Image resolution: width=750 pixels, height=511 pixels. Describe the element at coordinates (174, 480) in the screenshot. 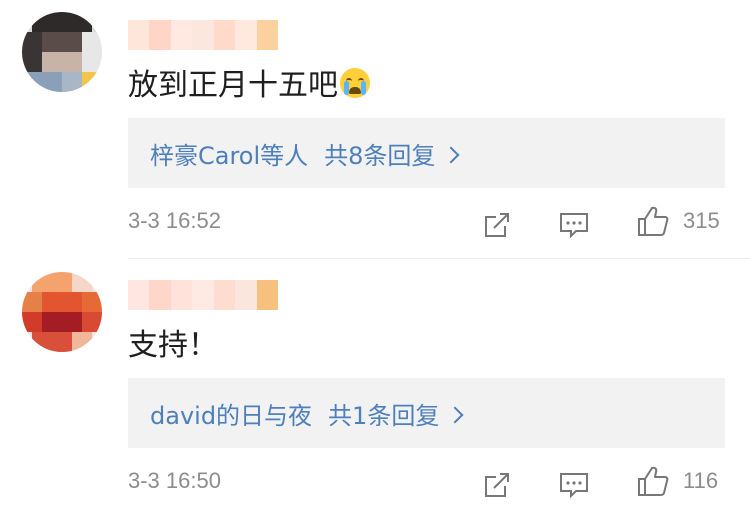

I see `timestamp: 3-3 16:50` at that location.